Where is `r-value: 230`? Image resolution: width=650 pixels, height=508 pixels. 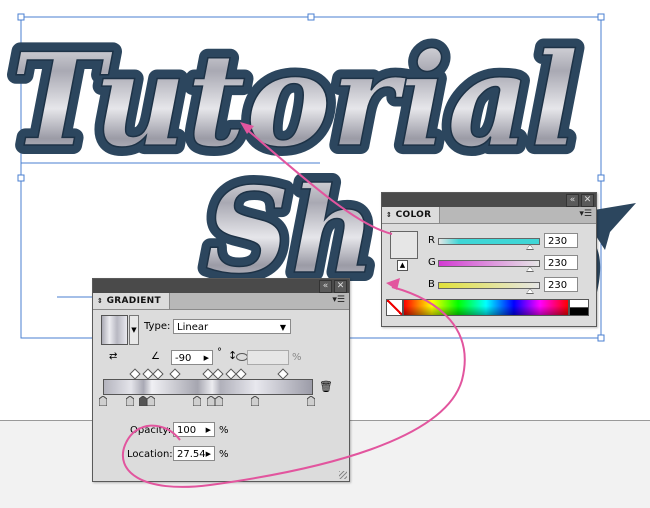
r-value: 230 is located at coordinates (558, 241).